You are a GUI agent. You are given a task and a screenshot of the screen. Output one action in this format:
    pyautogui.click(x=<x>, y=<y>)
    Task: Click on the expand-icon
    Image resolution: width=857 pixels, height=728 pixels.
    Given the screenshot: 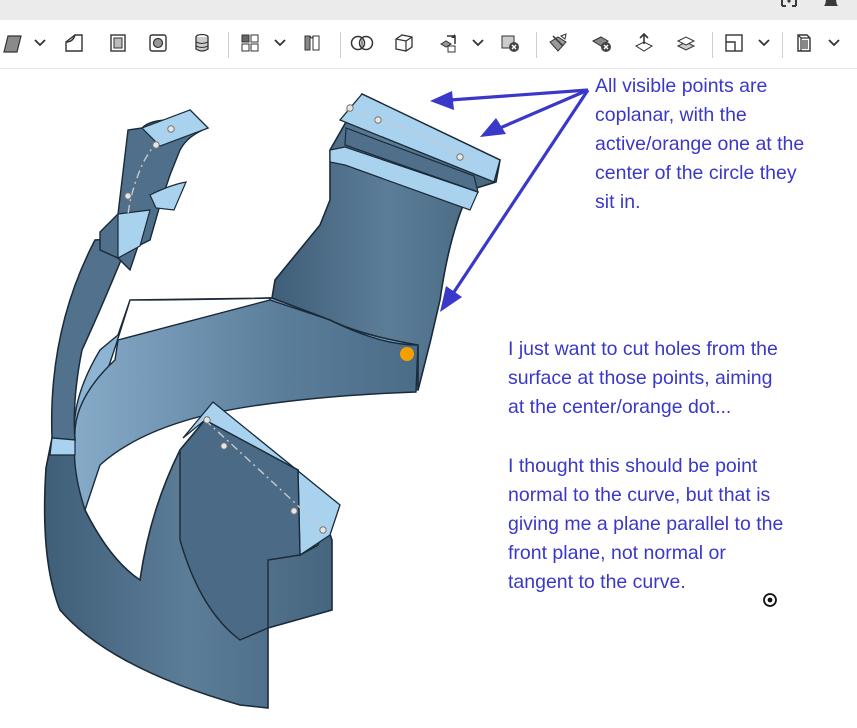 What is the action you would take?
    pyautogui.click(x=789, y=6)
    